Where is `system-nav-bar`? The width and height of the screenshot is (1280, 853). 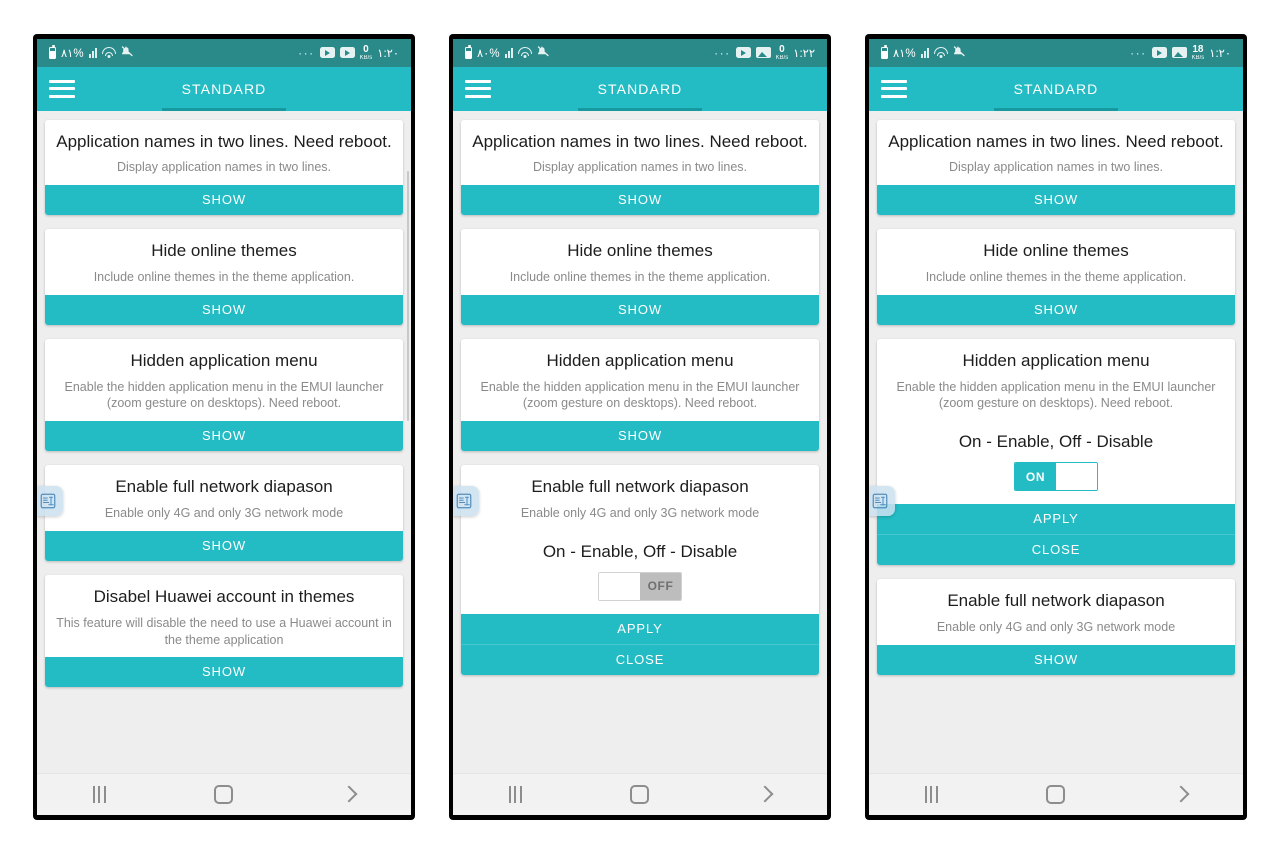
system-nav-bar is located at coordinates (224, 793).